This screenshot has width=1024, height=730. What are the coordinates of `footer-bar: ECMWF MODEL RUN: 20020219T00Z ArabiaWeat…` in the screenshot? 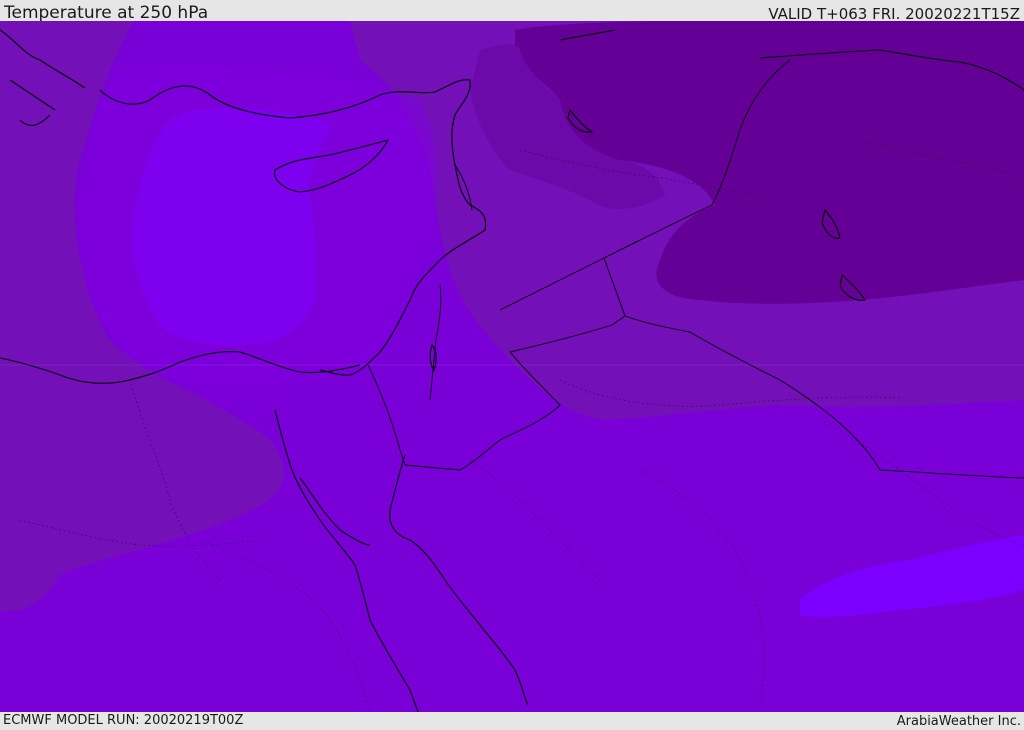 It's located at (512, 720).